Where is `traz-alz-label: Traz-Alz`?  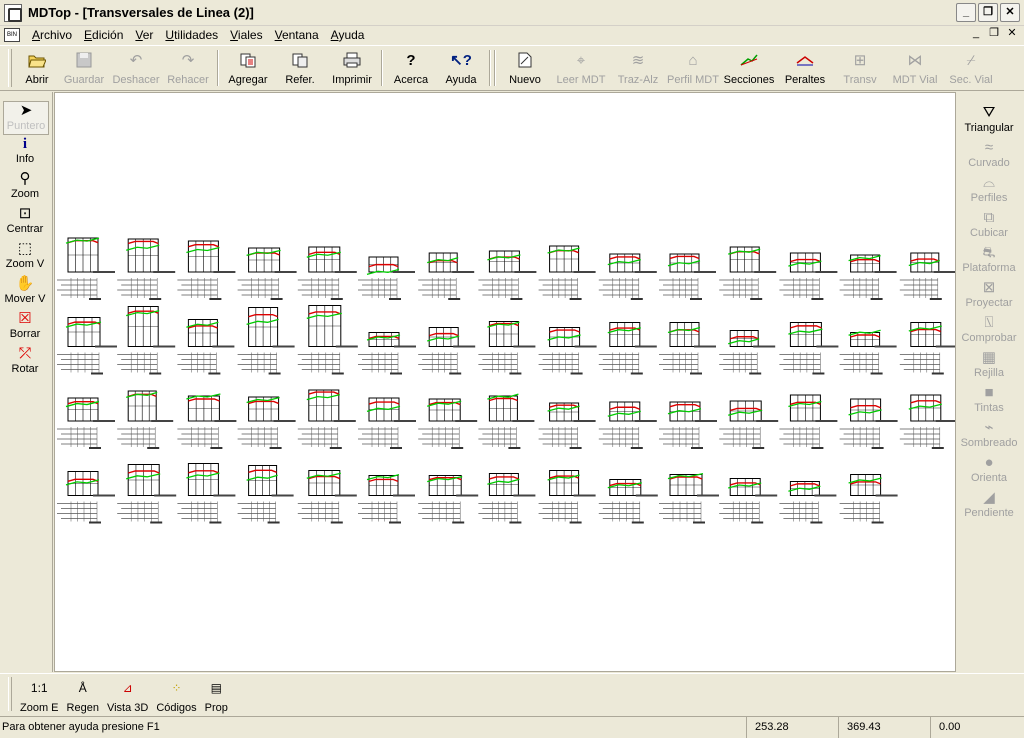
traz-alz-label: Traz-Alz is located at coordinates (638, 80).